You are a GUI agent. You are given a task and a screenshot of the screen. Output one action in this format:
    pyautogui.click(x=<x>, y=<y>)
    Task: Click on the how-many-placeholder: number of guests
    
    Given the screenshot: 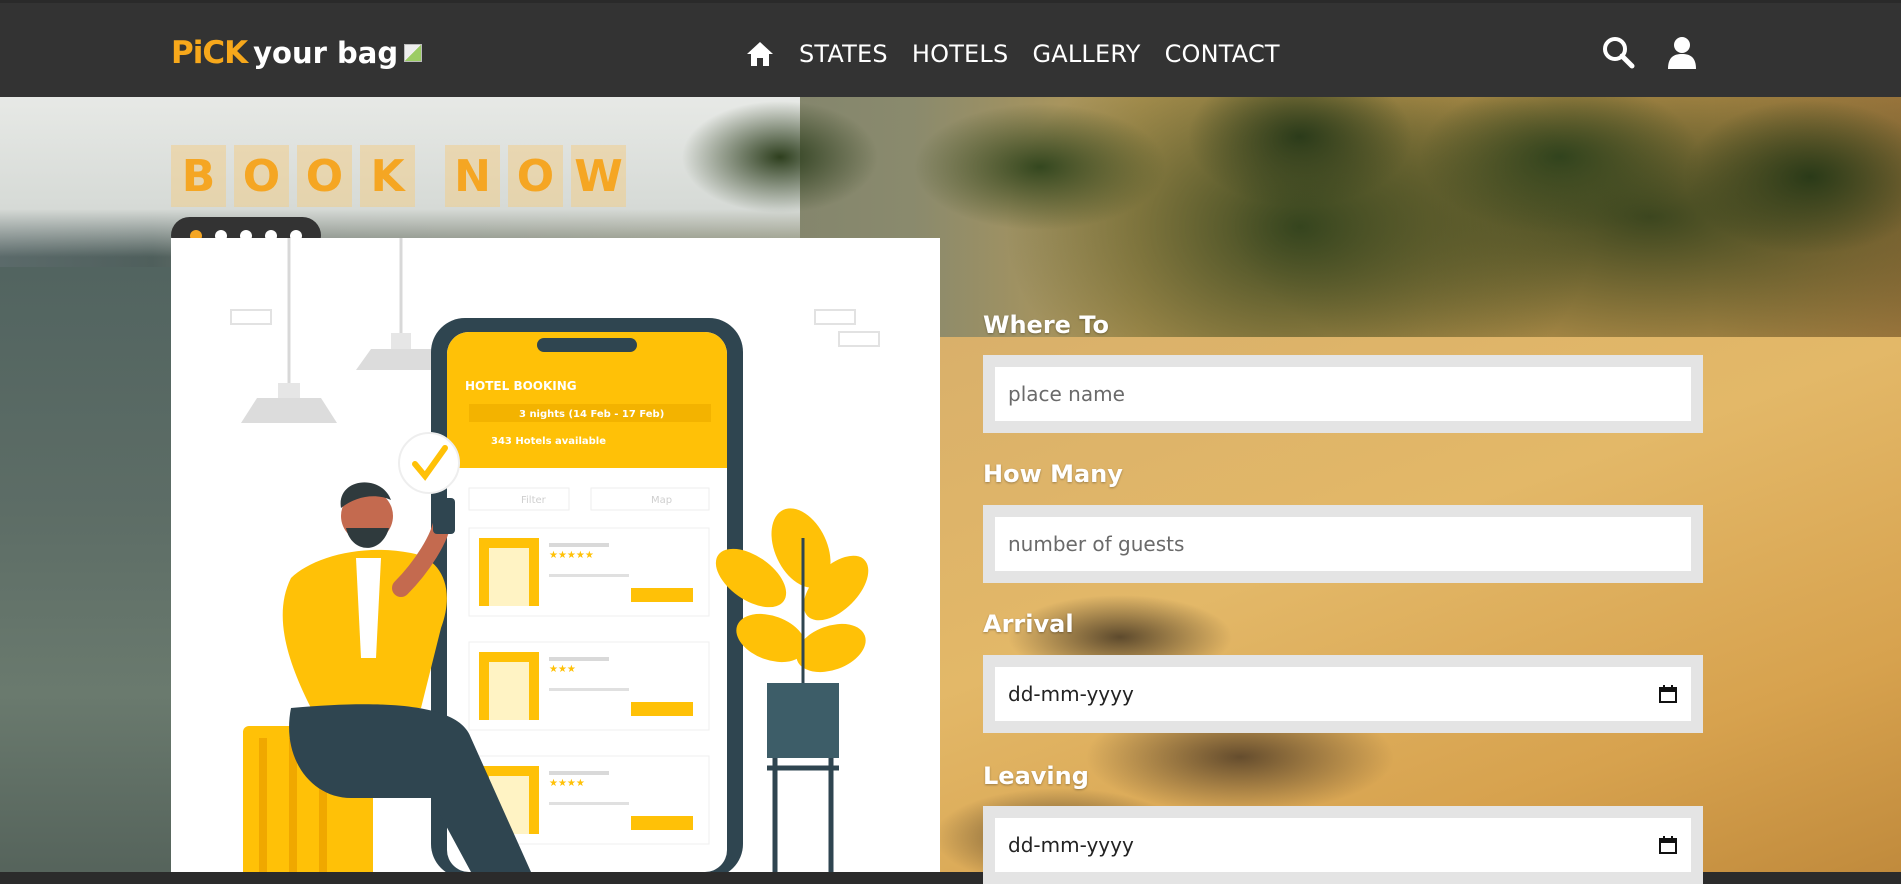 What is the action you would take?
    pyautogui.click(x=1096, y=544)
    